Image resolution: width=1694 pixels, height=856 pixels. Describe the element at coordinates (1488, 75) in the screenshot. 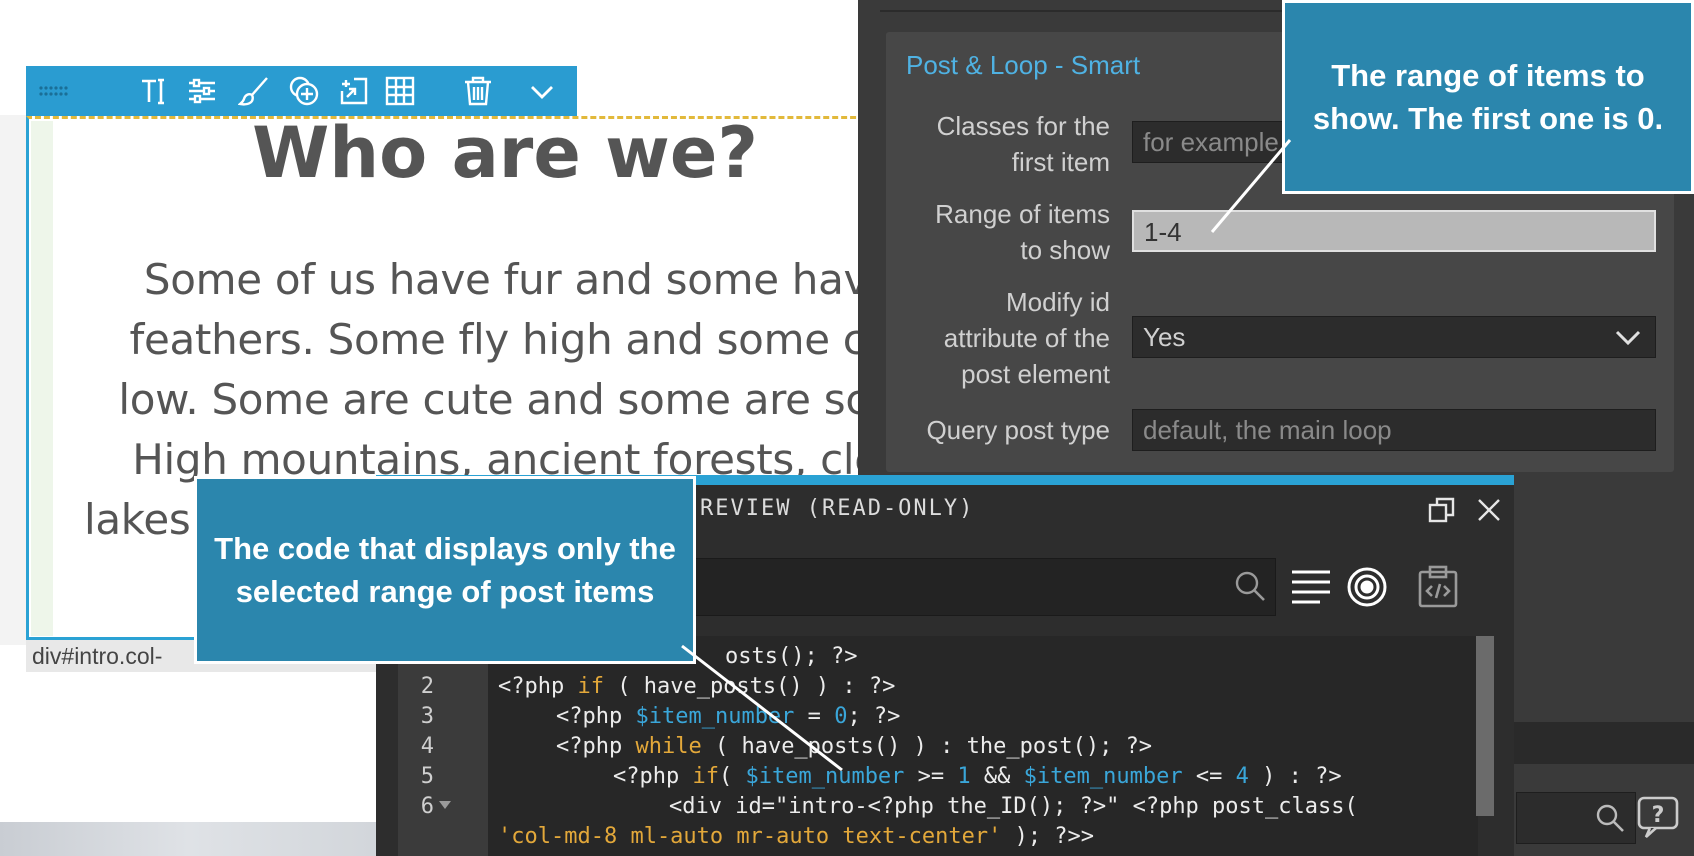

I see `callout-line: The range of items to` at that location.